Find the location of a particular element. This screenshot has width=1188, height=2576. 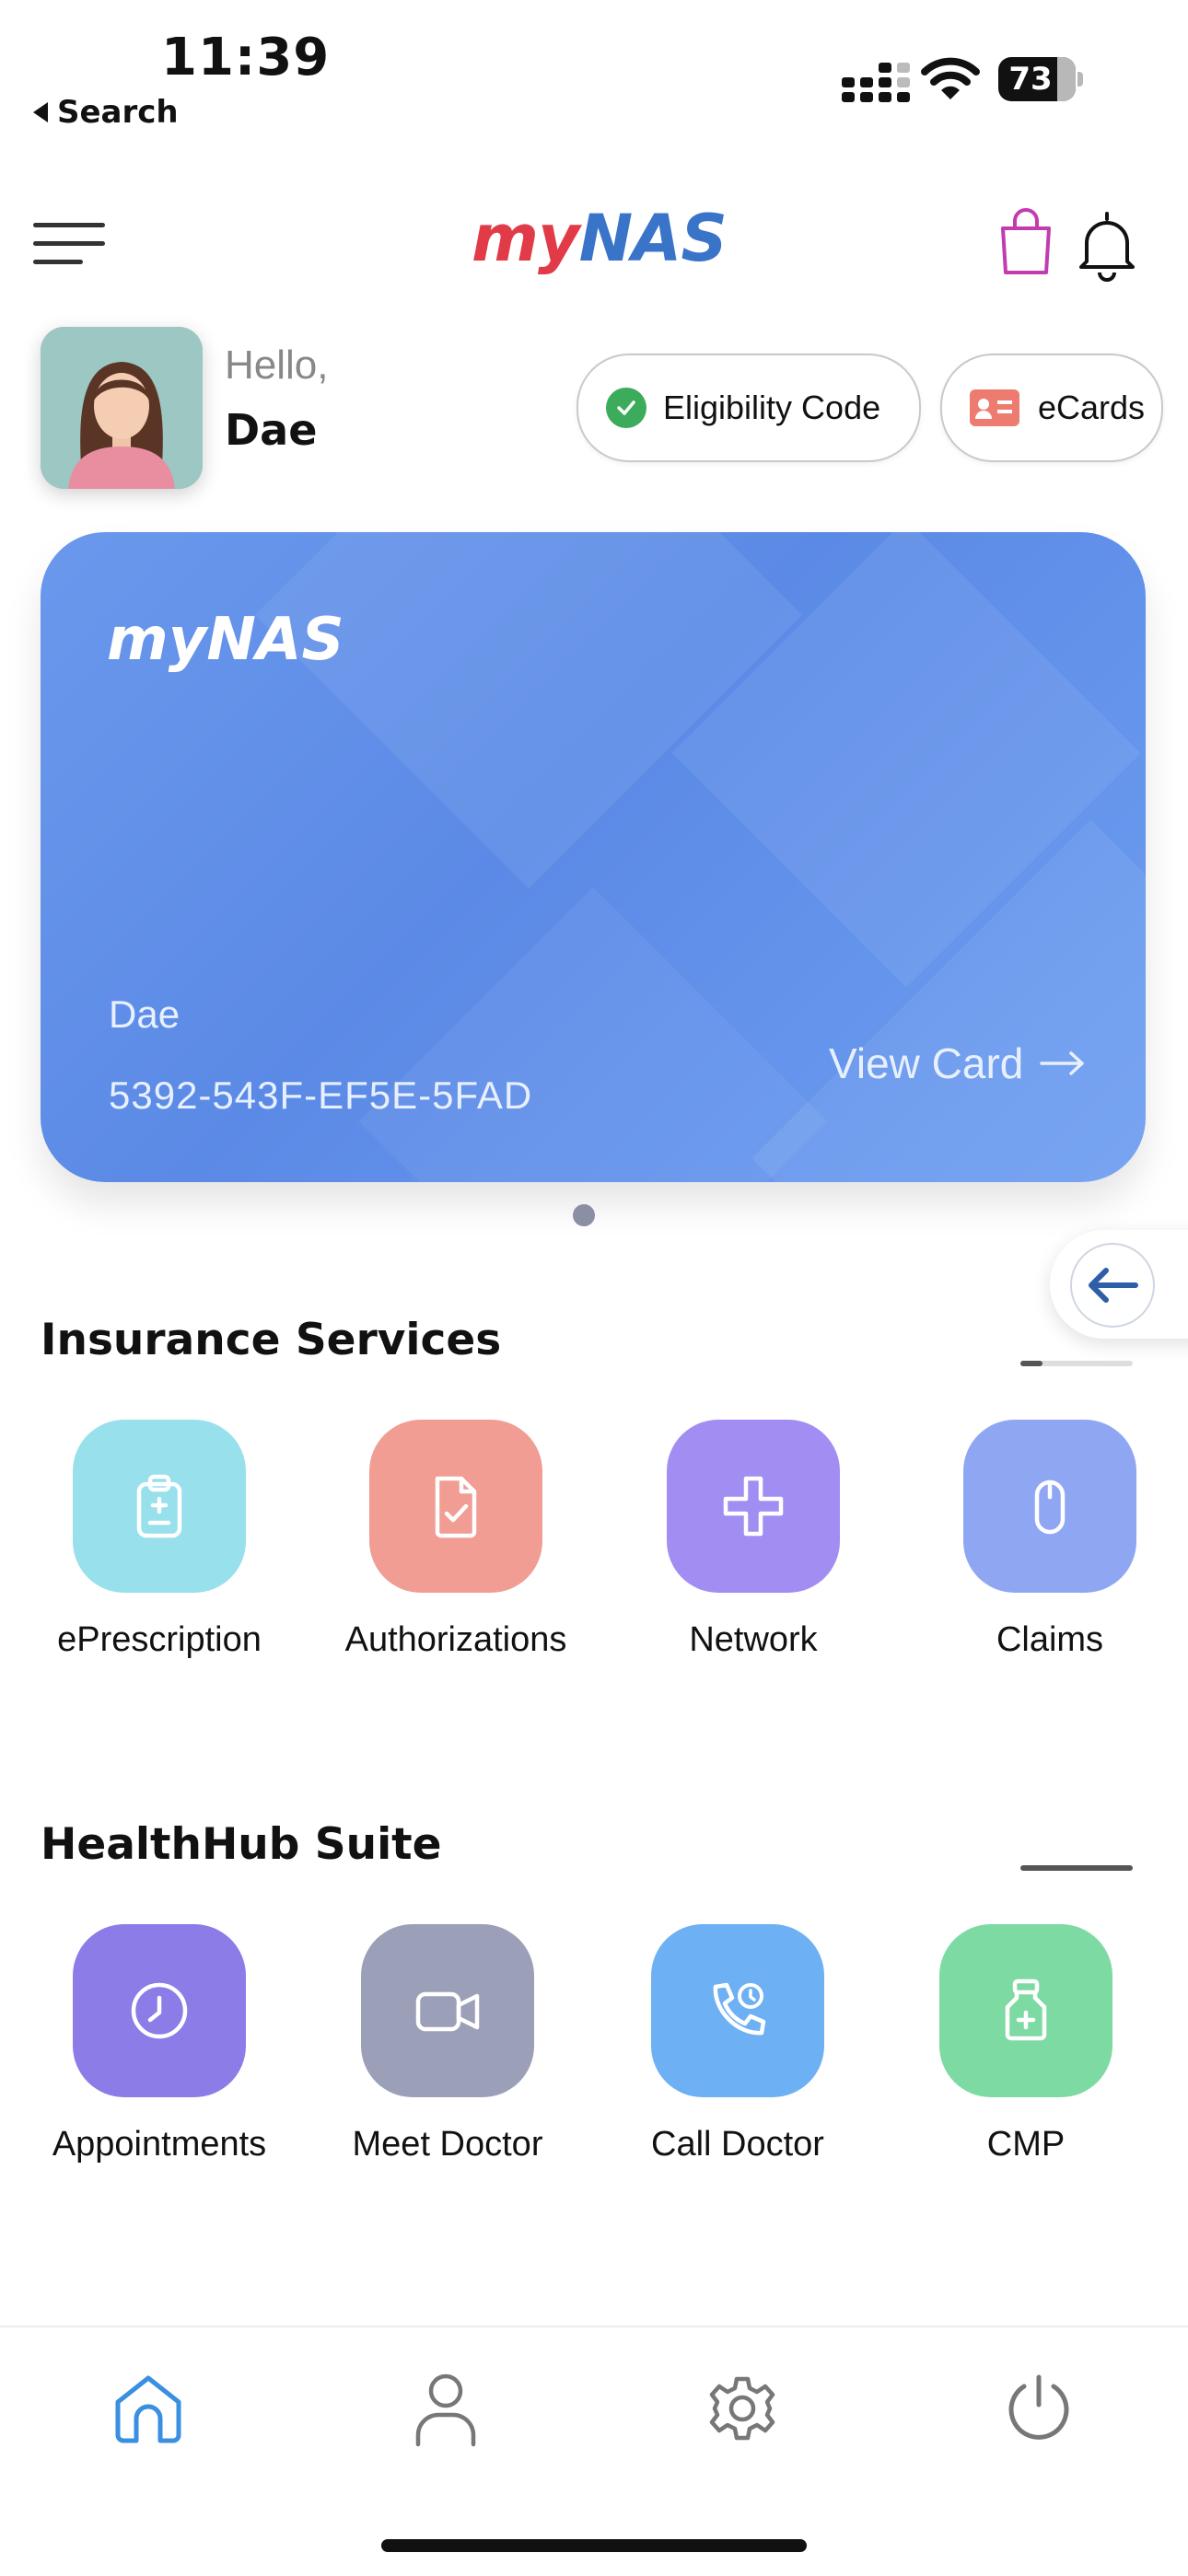

appointments-label: Appointments is located at coordinates (160, 2144).